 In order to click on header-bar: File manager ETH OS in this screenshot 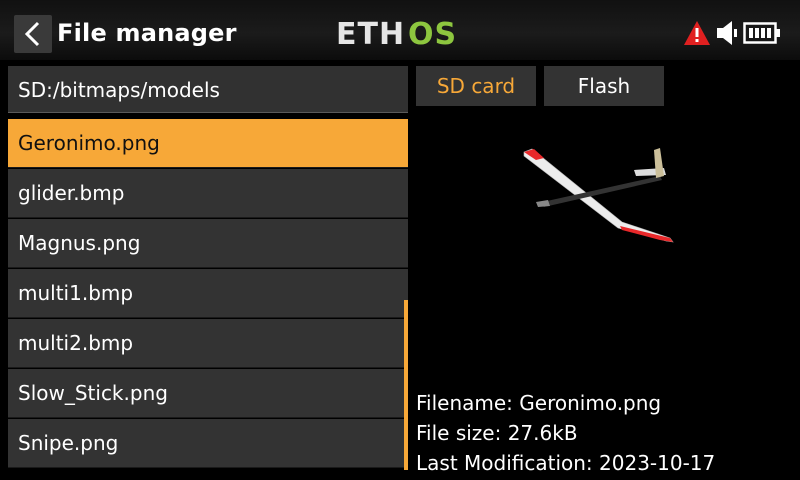, I will do `click(400, 30)`.